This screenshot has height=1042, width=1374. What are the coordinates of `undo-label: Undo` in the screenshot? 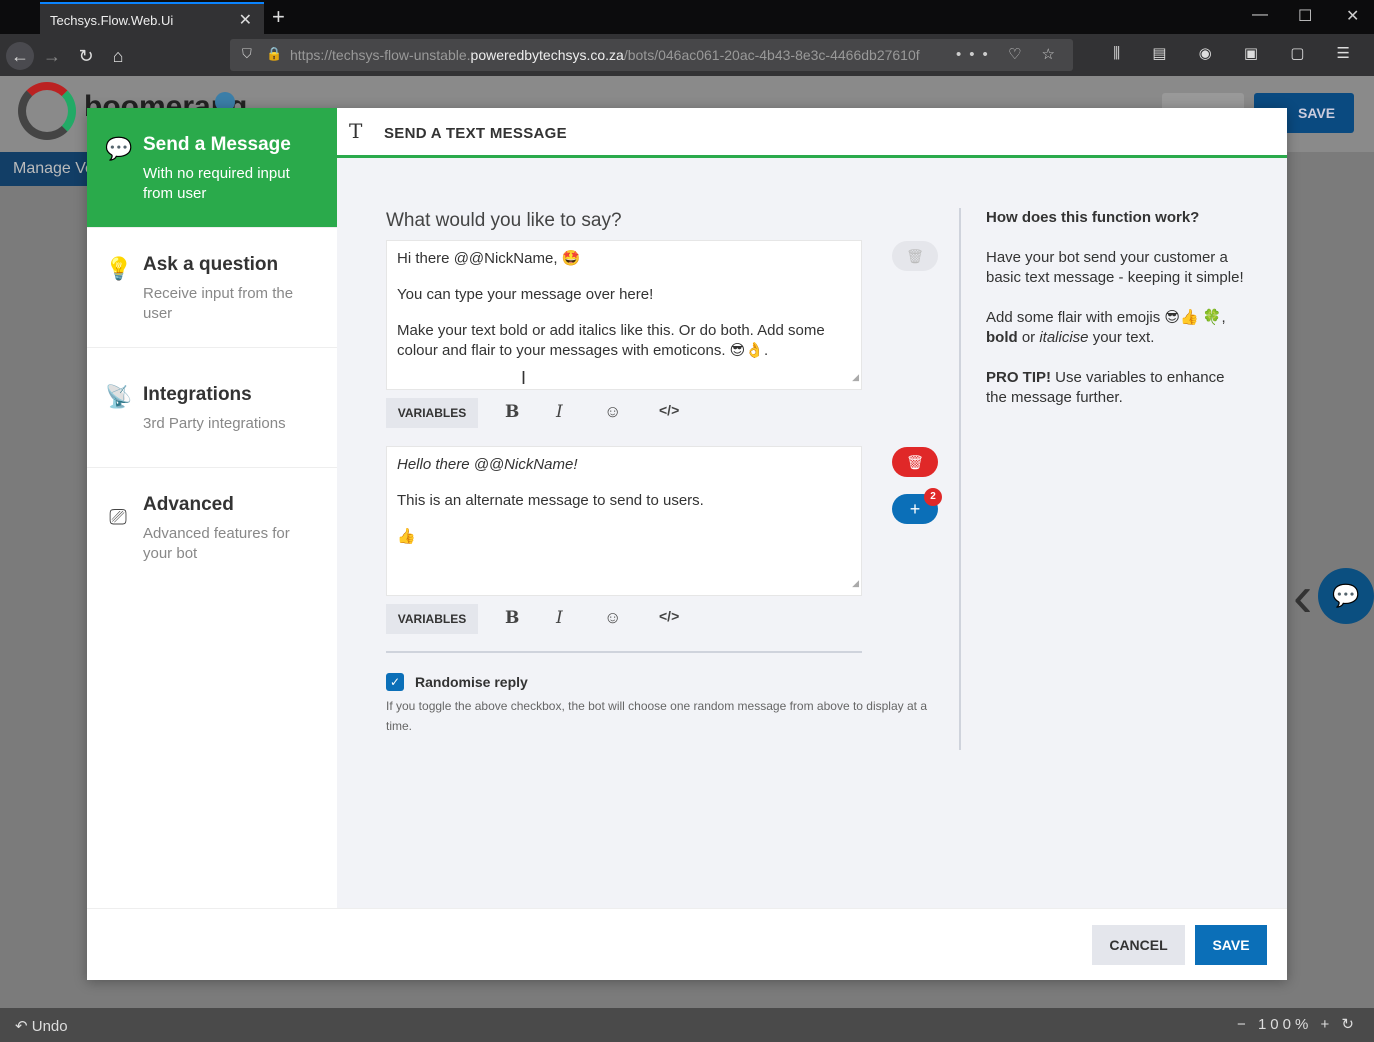 It's located at (49, 1026).